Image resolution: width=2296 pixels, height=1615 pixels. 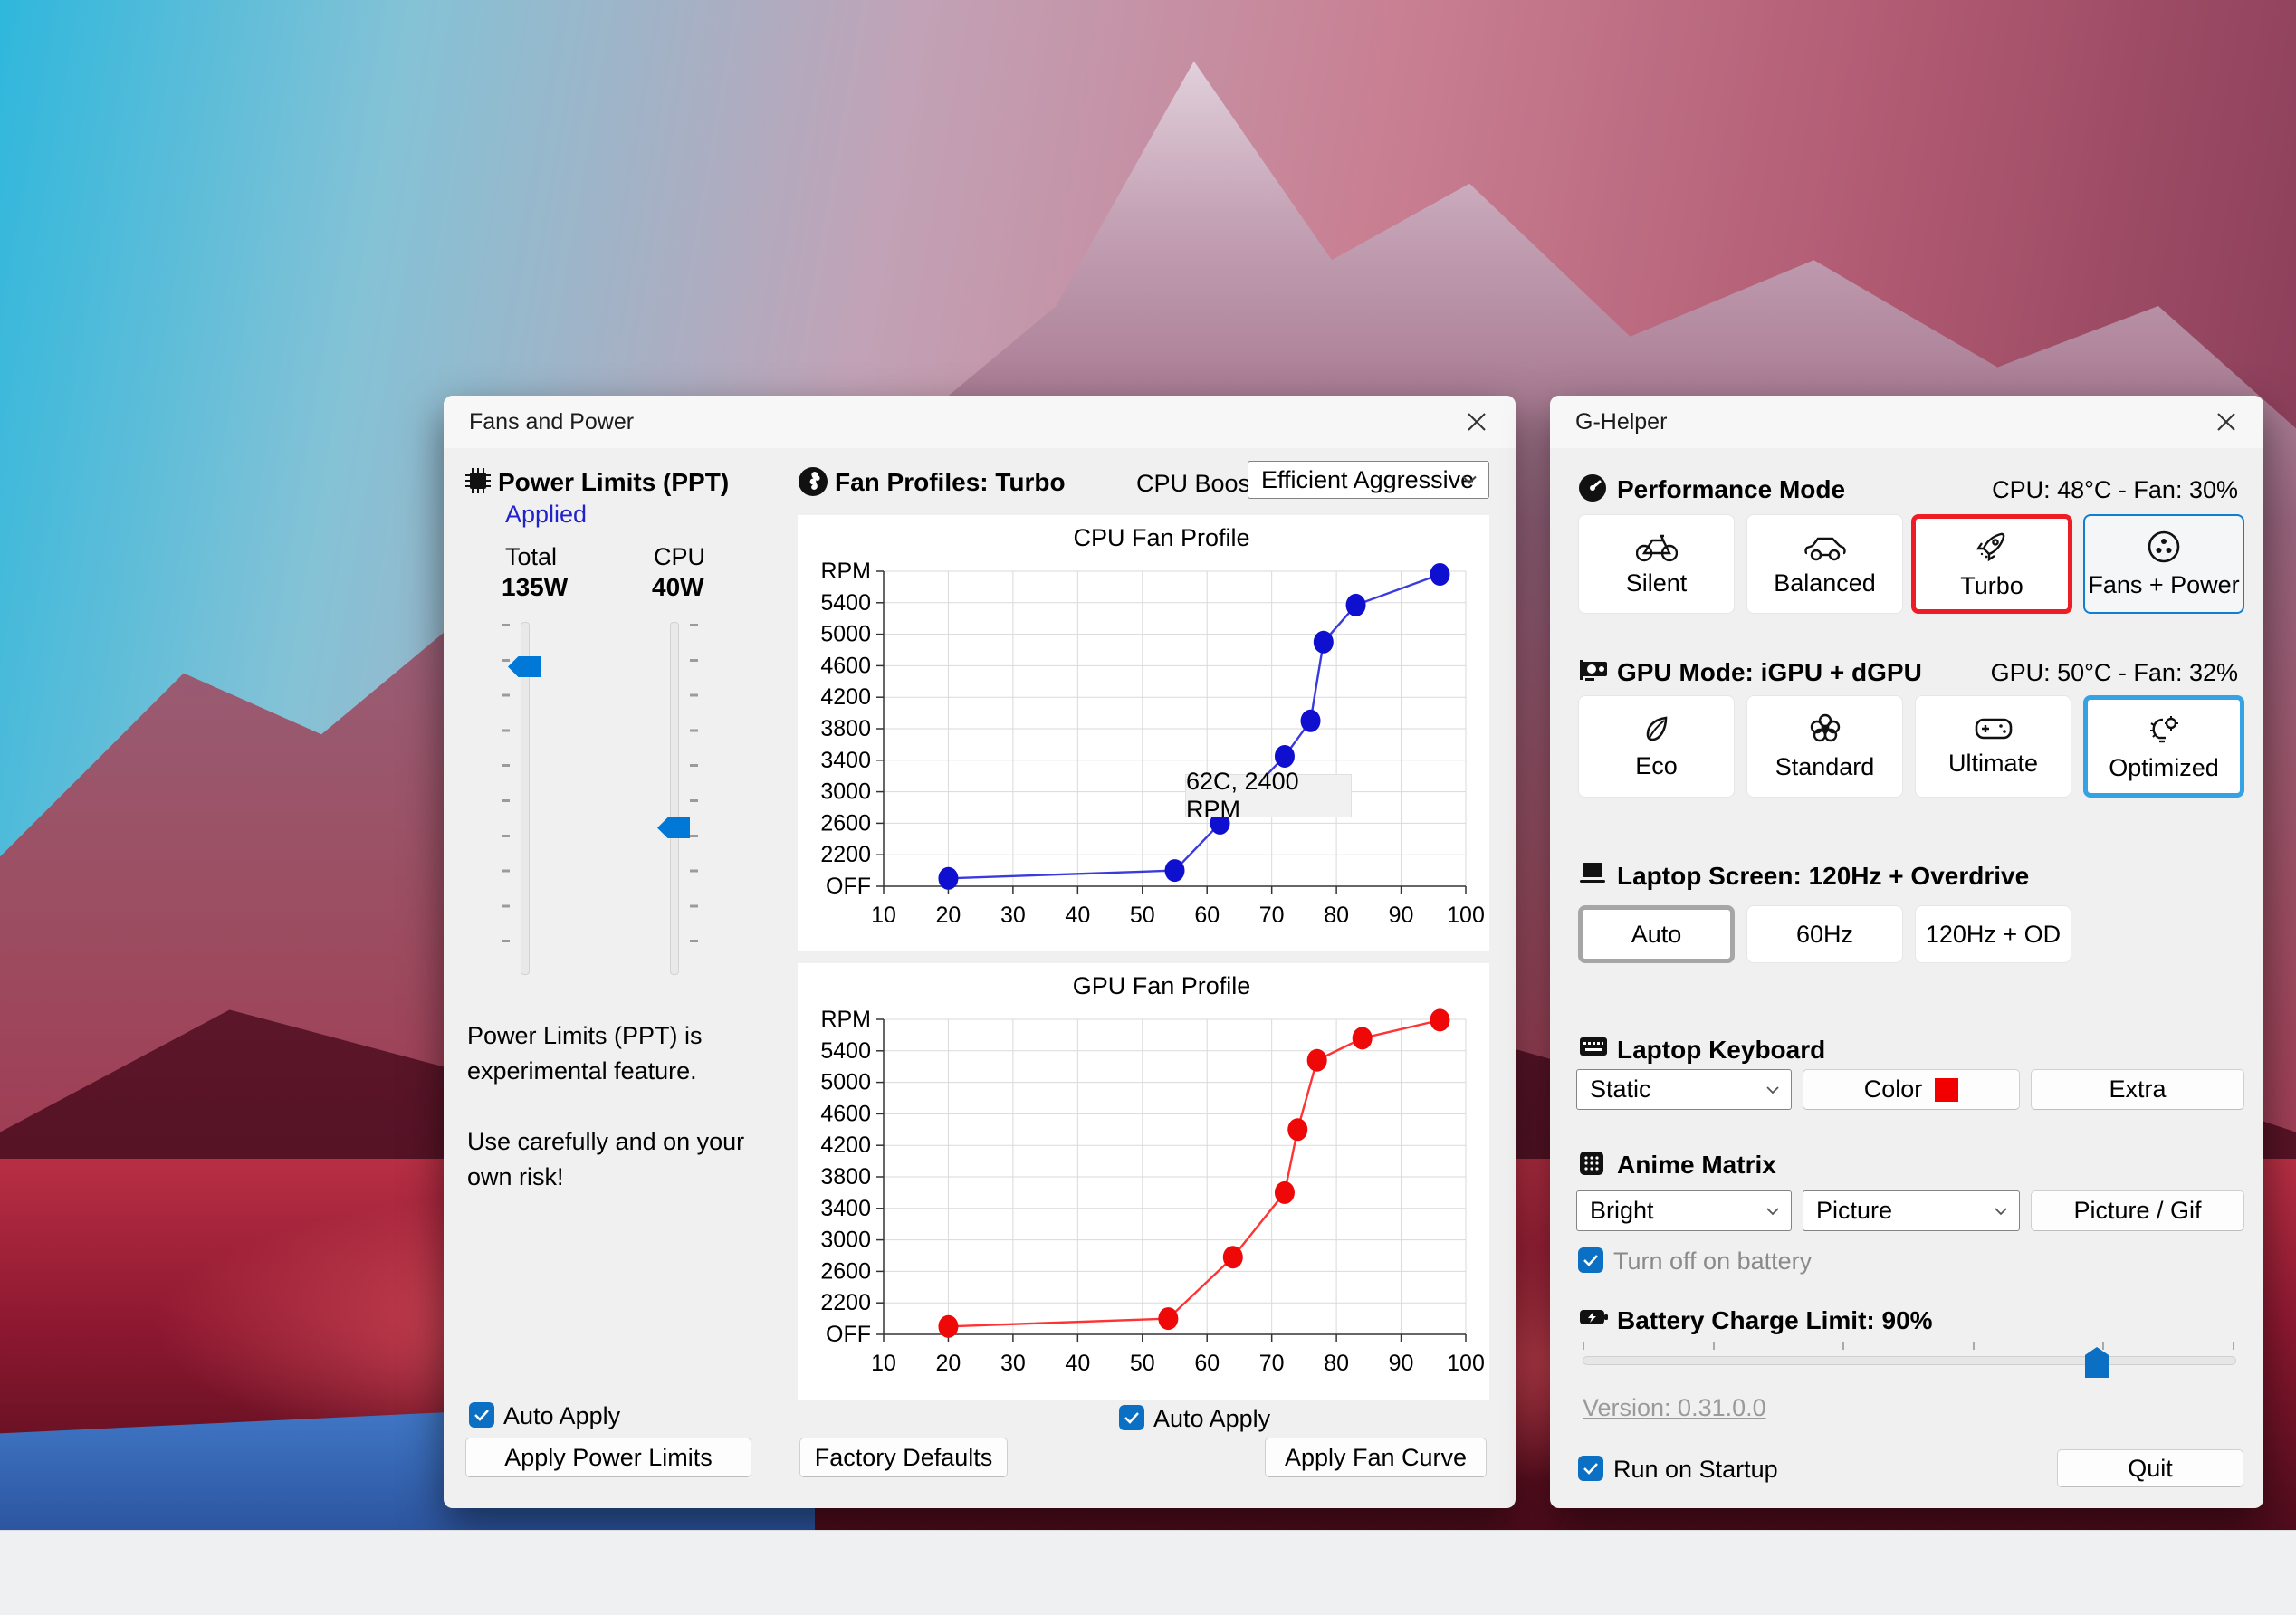 What do you see at coordinates (1594, 1317) in the screenshot?
I see `battery-charge-icon` at bounding box center [1594, 1317].